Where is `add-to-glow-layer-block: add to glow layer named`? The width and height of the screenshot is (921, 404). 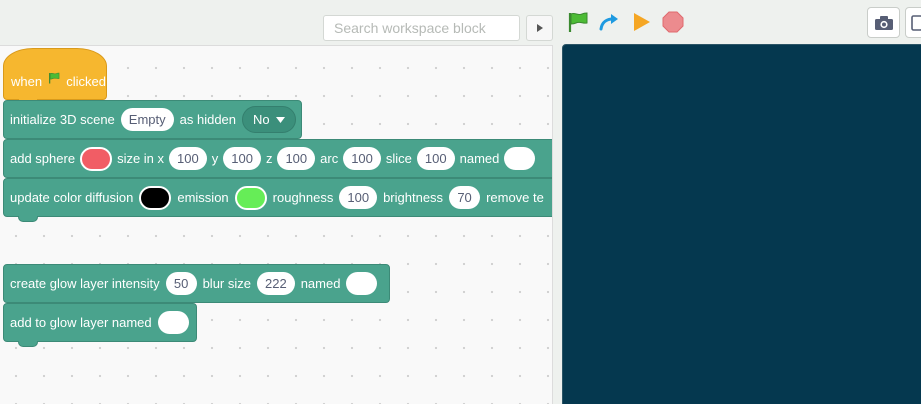 add-to-glow-layer-block: add to glow layer named is located at coordinates (100, 325).